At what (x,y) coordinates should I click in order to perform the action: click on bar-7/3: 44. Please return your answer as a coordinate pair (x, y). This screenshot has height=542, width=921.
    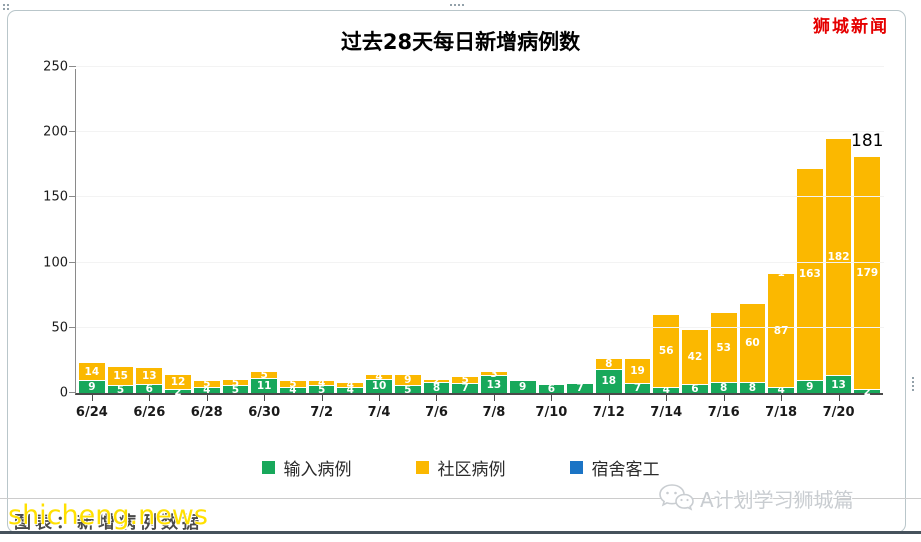
    Looking at the image, I should click on (350, 387).